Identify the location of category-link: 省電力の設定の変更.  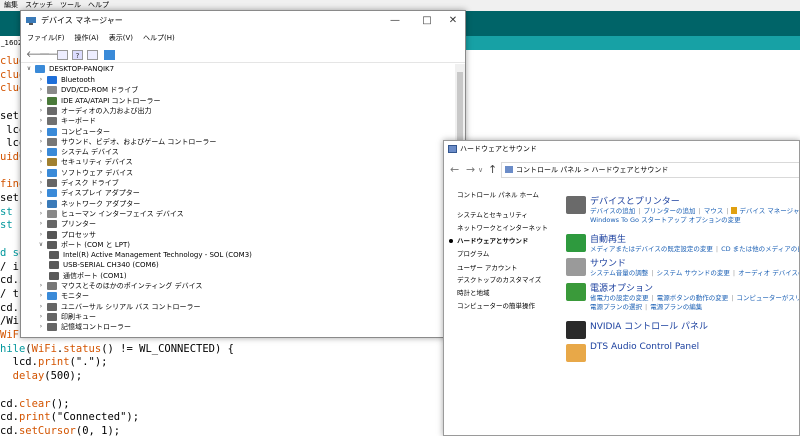
(619, 298).